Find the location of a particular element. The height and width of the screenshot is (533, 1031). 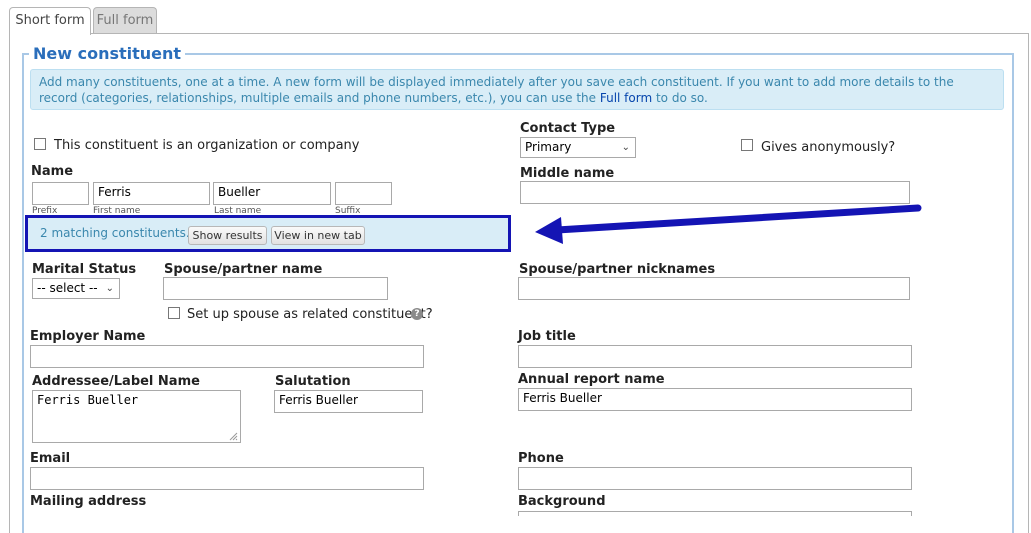

spouse-related-checkbox is located at coordinates (174, 313).